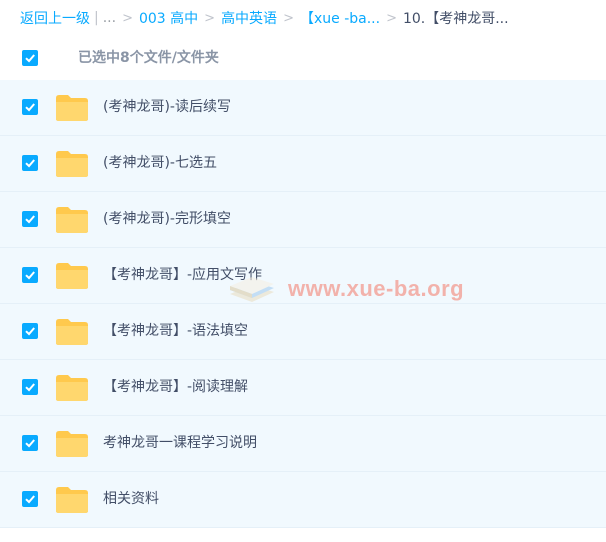  What do you see at coordinates (180, 443) in the screenshot?
I see `file-name: 考神龙哥一课程学习说明` at bounding box center [180, 443].